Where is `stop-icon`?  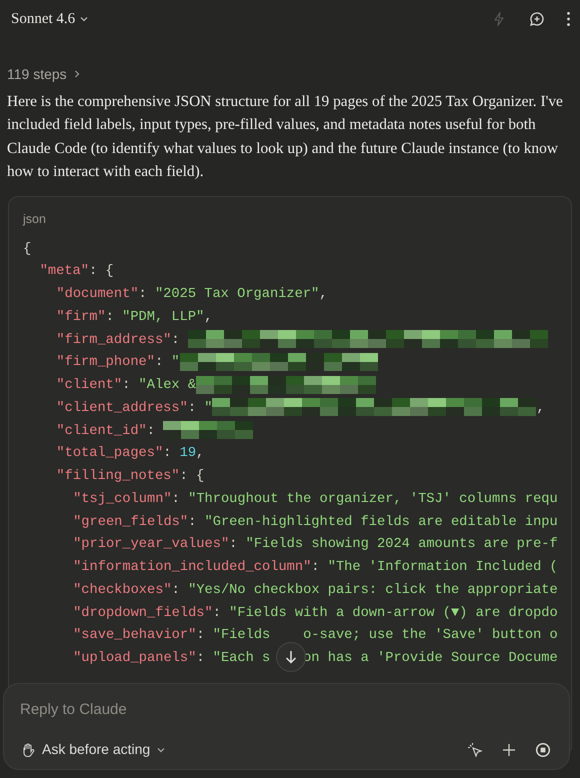
stop-icon is located at coordinates (543, 750).